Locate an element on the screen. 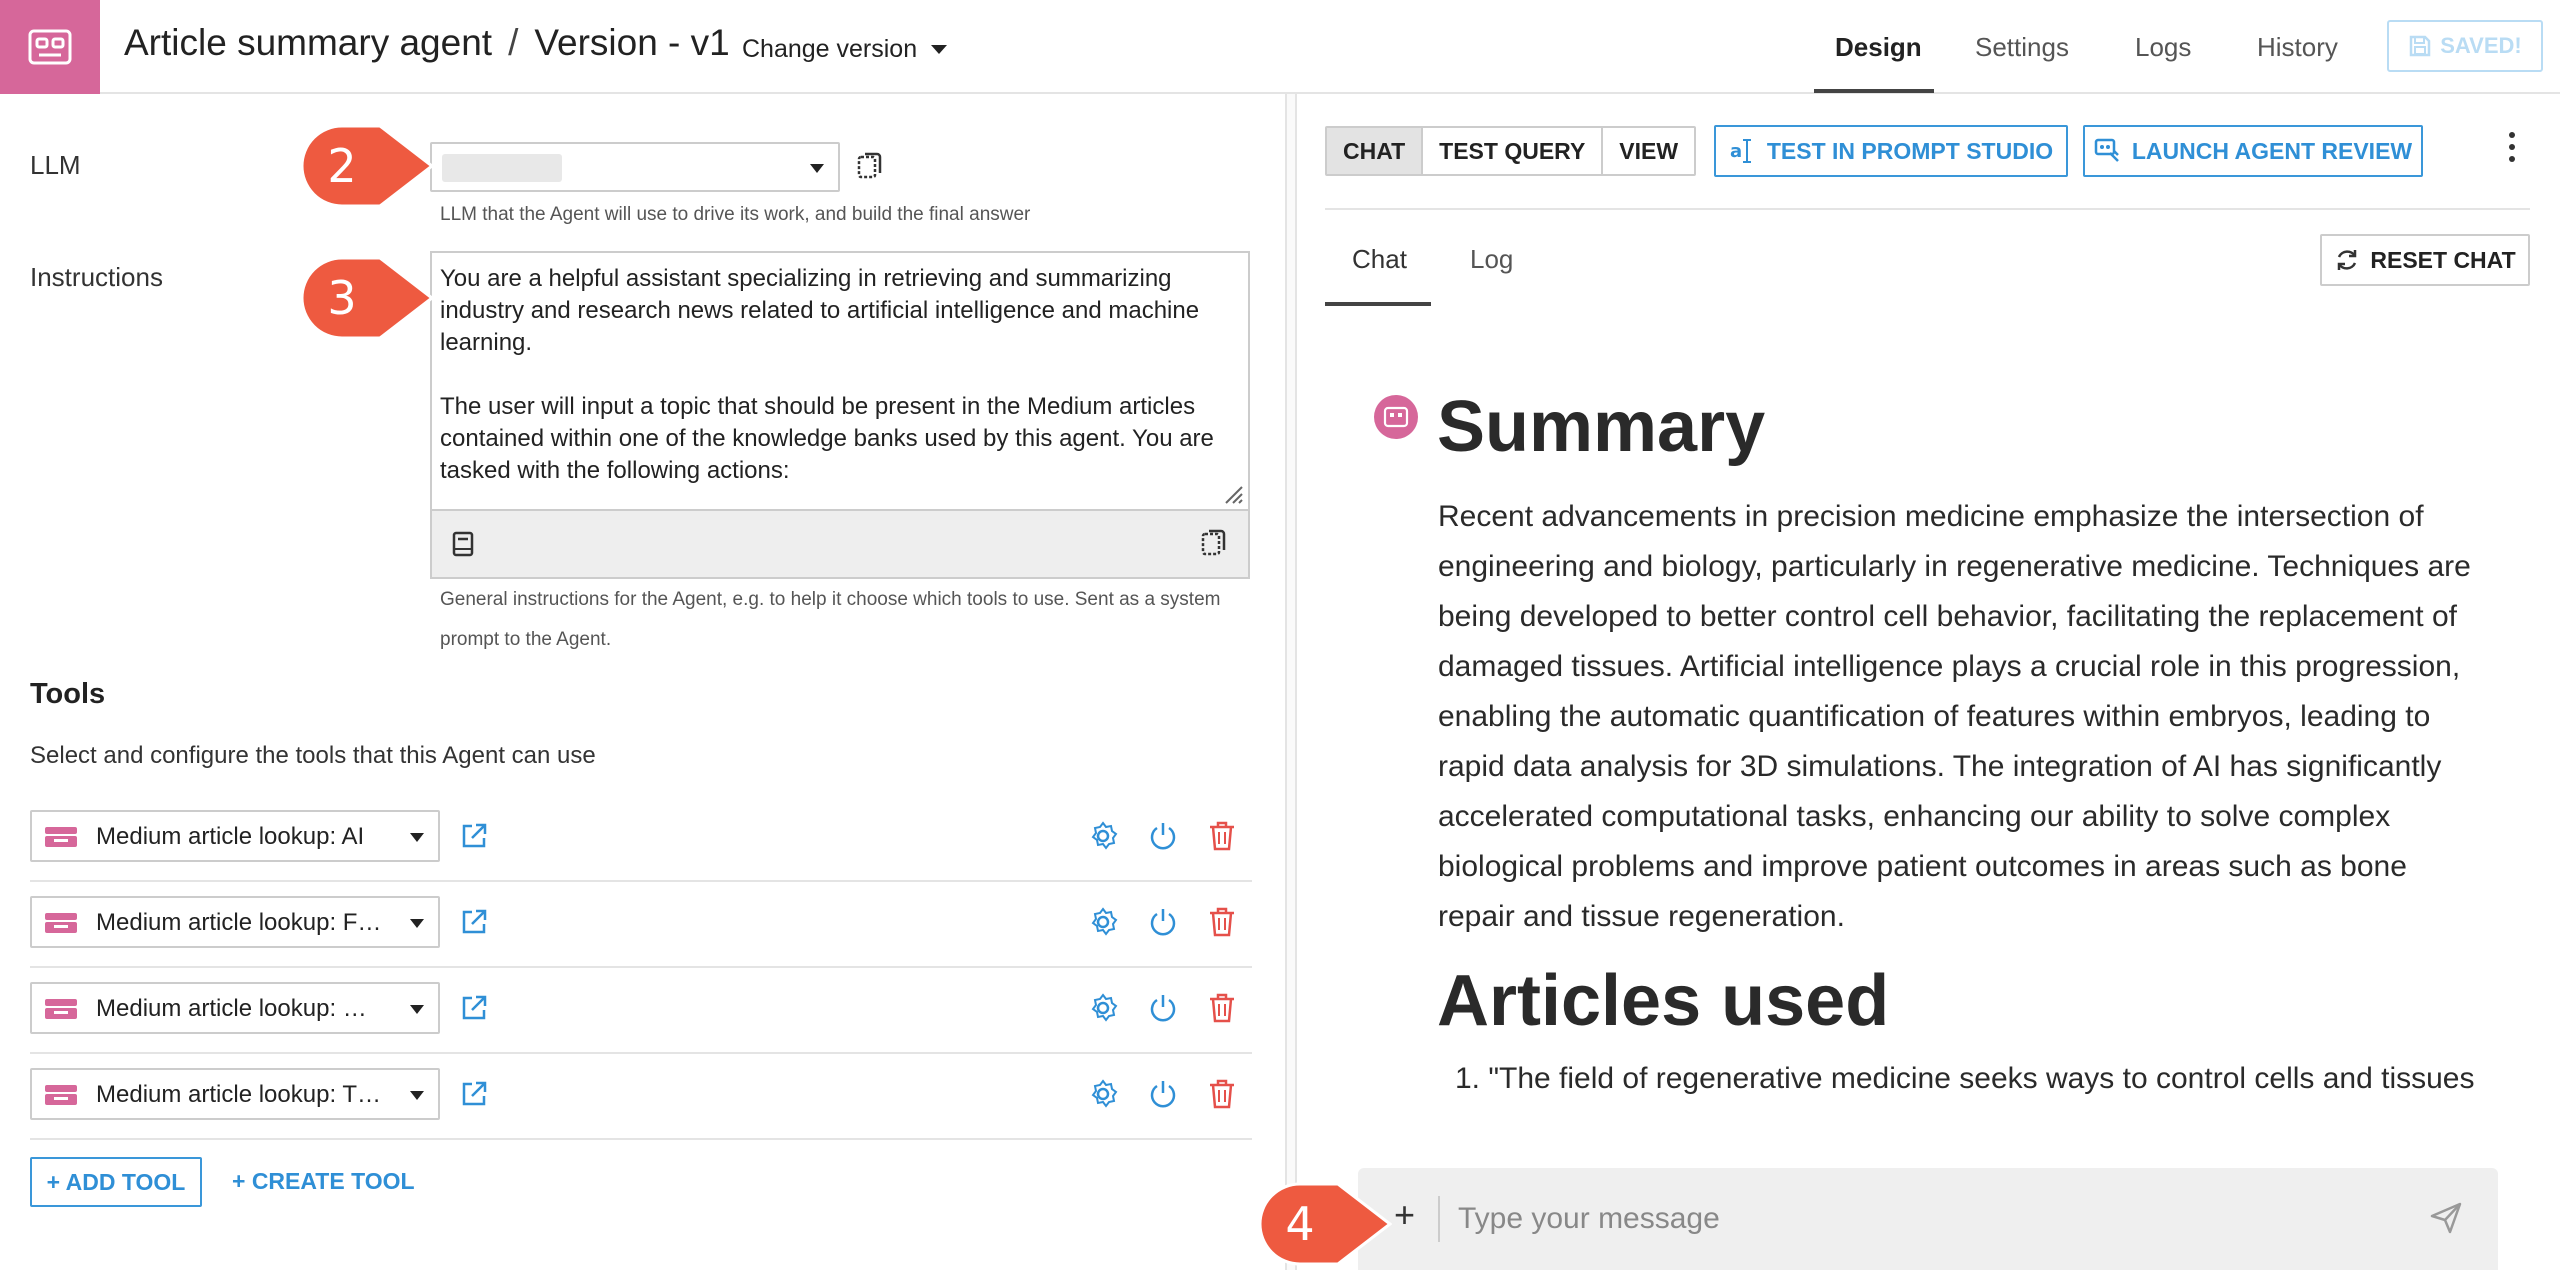 The height and width of the screenshot is (1270, 2560). prompt-studio-icon: a is located at coordinates (1740, 151).